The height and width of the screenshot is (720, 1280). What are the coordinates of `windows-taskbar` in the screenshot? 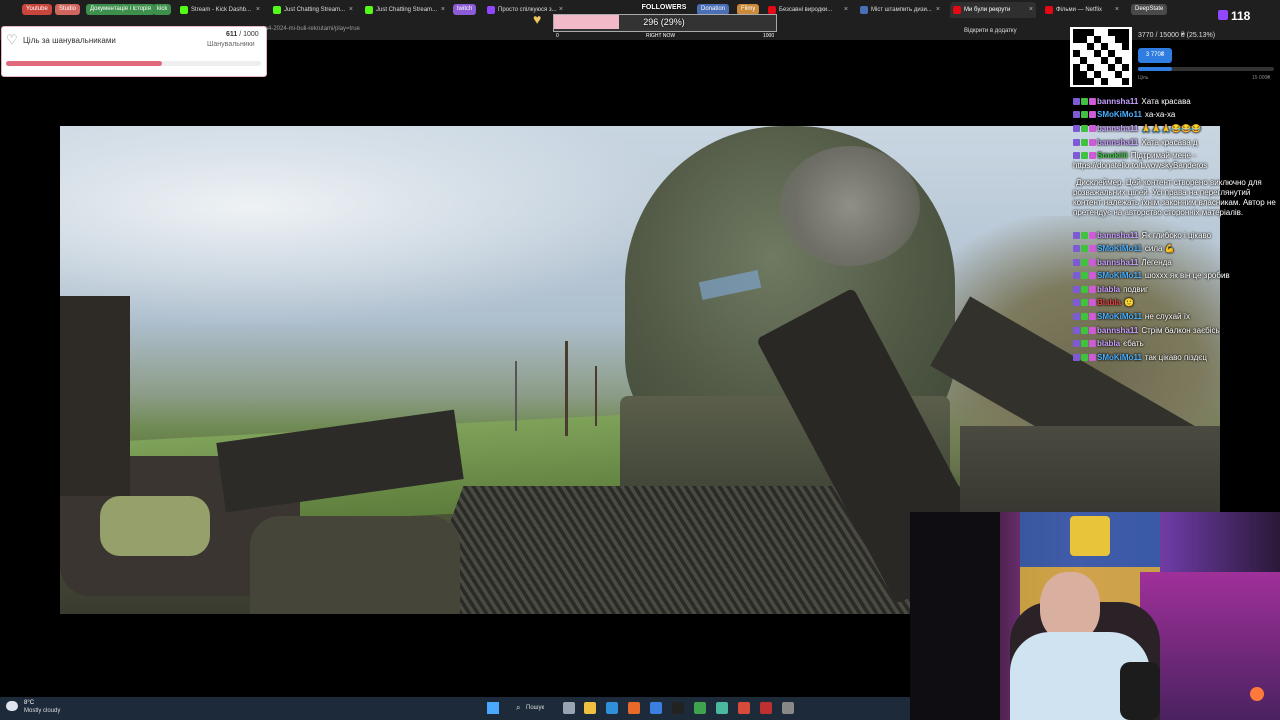 It's located at (455, 708).